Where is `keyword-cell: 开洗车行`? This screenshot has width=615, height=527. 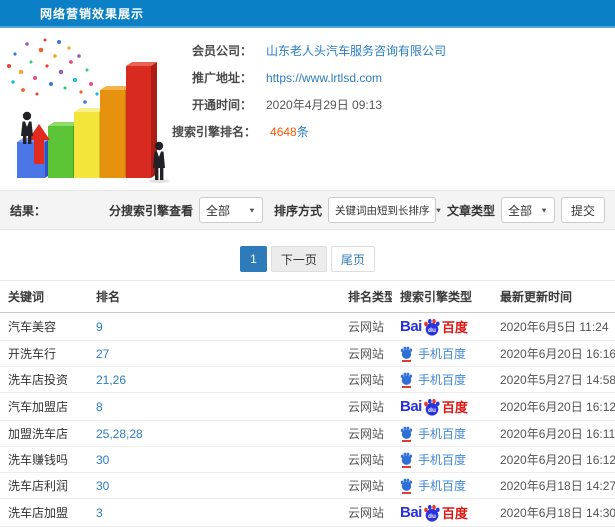 keyword-cell: 开洗车行 is located at coordinates (44, 353).